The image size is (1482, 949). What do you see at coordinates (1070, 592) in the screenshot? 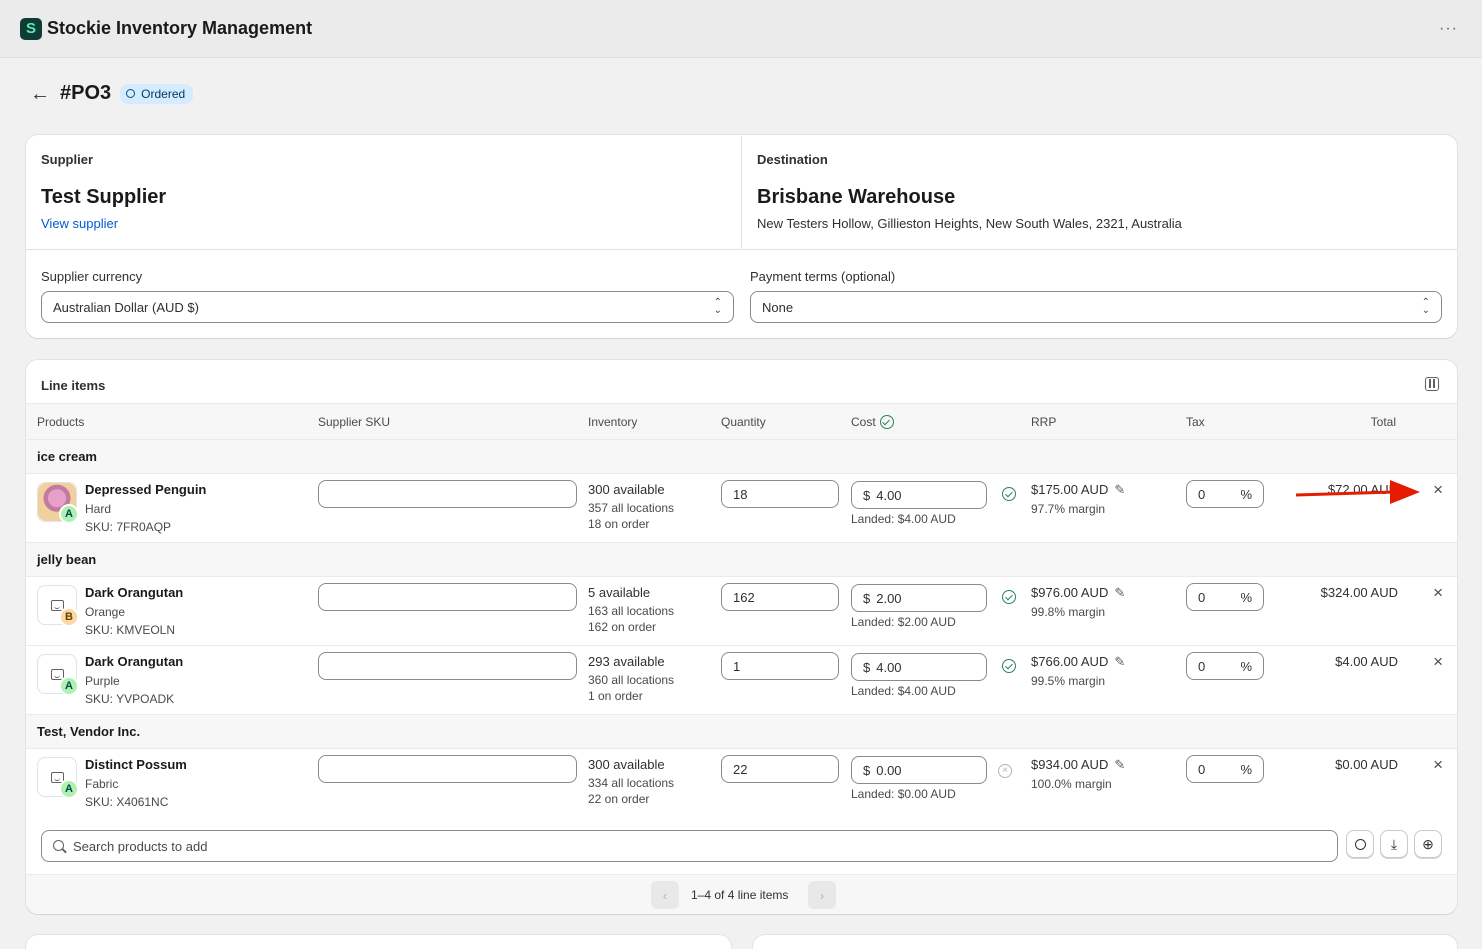
I see `rrp-amount: $976.00 AUD` at bounding box center [1070, 592].